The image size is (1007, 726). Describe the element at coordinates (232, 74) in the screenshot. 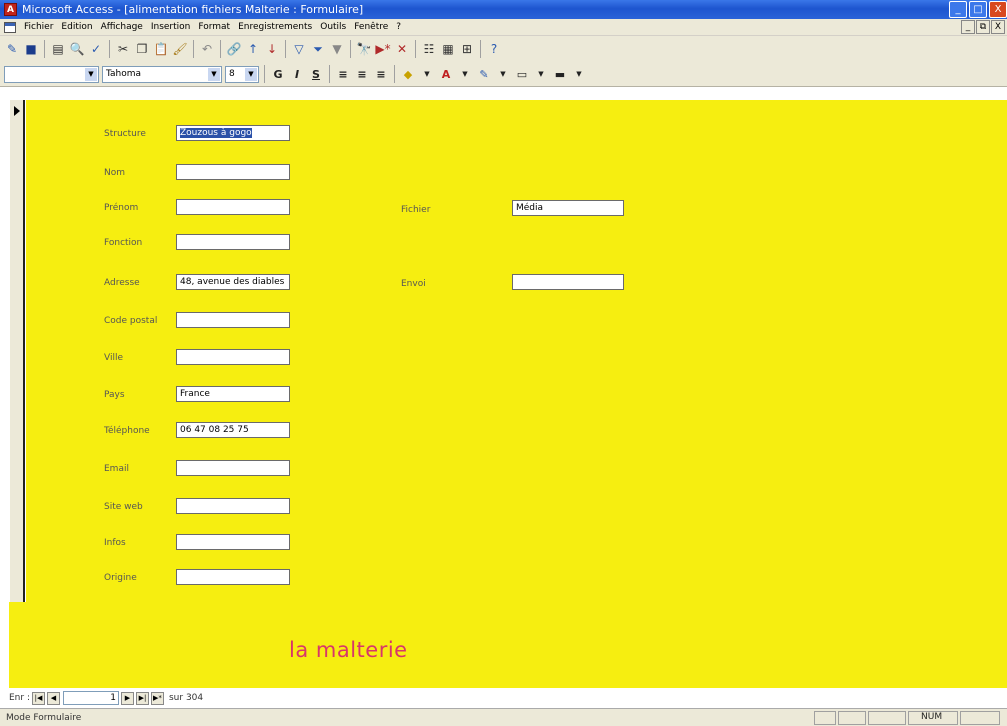

I see `size-combo-value: 8` at that location.